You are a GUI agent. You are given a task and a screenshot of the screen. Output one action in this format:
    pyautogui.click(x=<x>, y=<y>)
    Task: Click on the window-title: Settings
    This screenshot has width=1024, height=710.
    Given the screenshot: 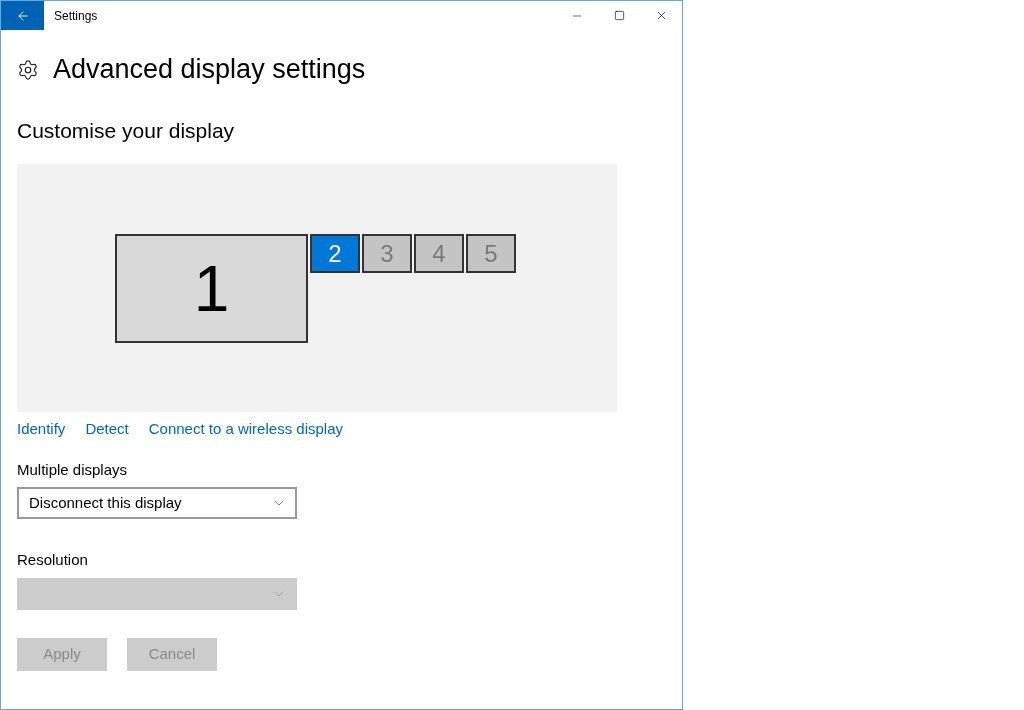 What is the action you would take?
    pyautogui.click(x=76, y=16)
    